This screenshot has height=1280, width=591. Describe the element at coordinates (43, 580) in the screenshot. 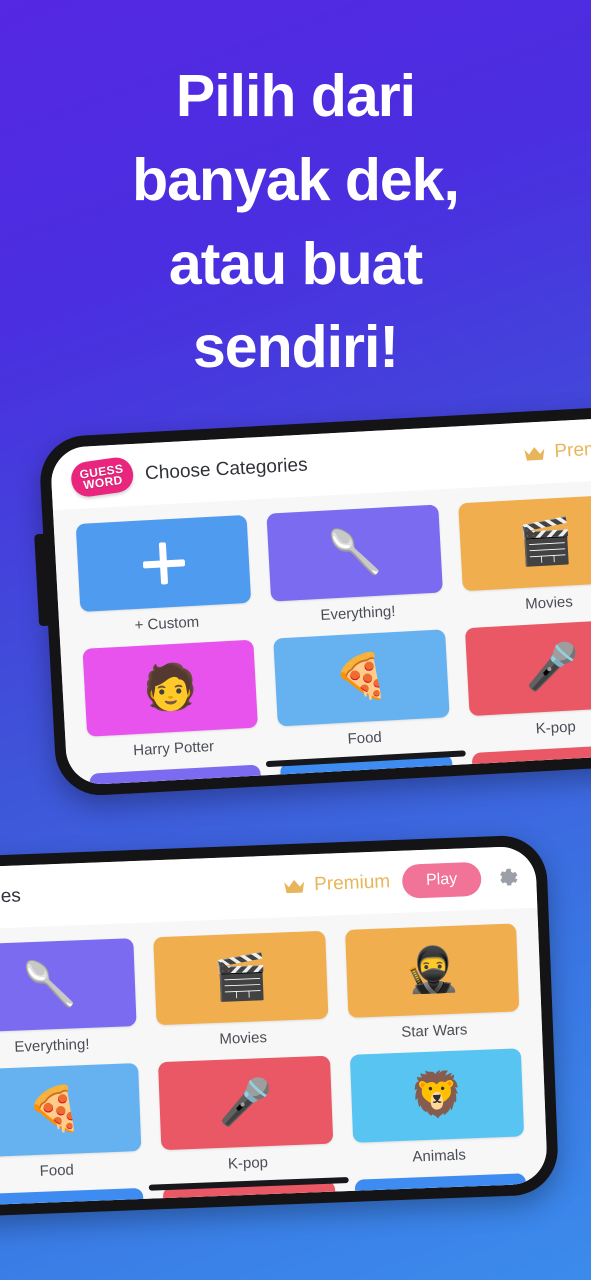

I see `phone-side-button` at that location.